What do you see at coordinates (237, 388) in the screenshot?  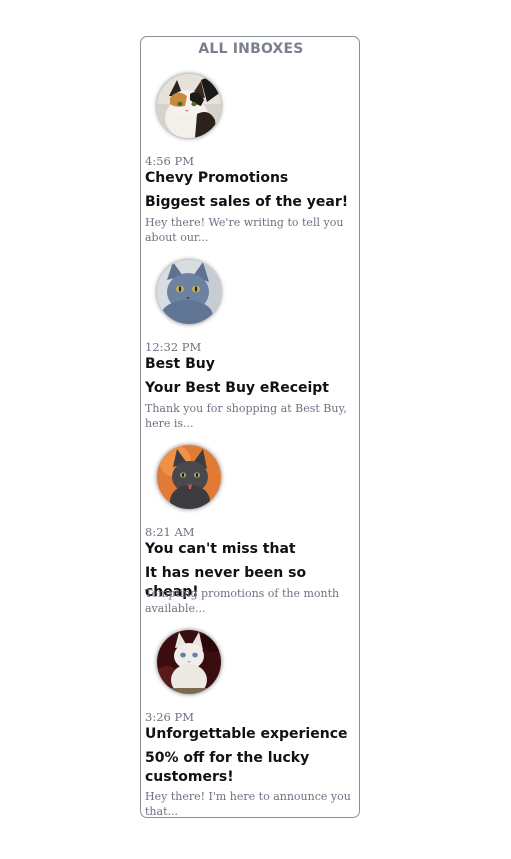 I see `email-subject: Your Best Buy eReceipt` at bounding box center [237, 388].